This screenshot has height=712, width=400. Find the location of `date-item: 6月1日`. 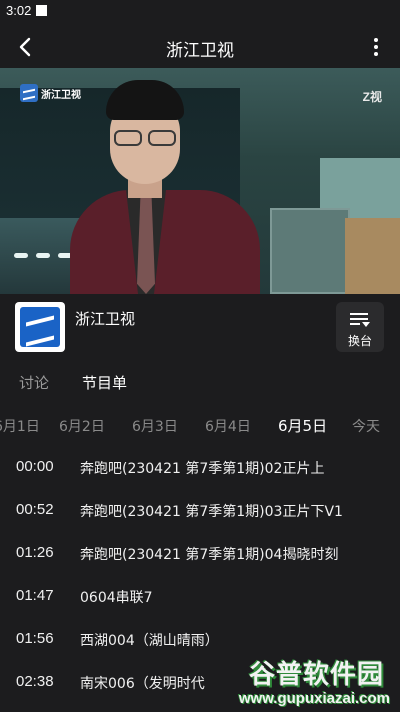

date-item: 6月1日 is located at coordinates (20, 426).